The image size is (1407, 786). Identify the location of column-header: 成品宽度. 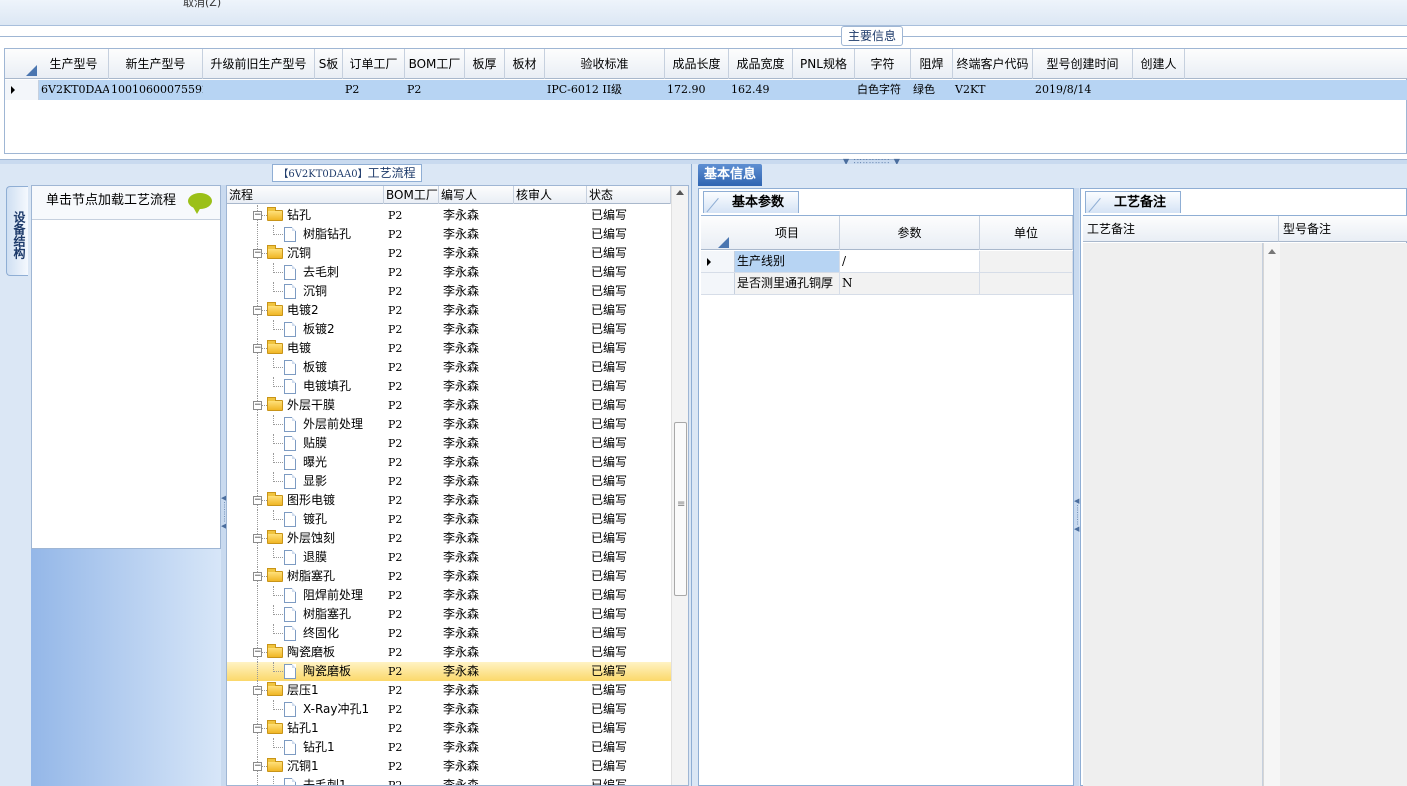
(761, 64).